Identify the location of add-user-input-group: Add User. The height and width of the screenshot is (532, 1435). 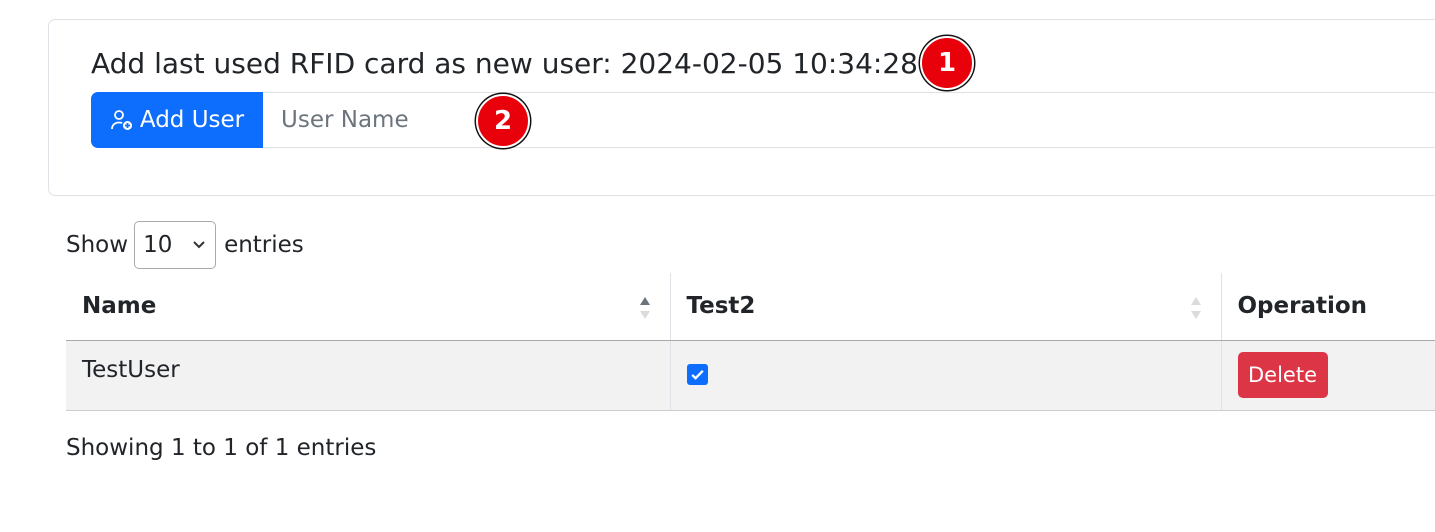
(763, 120).